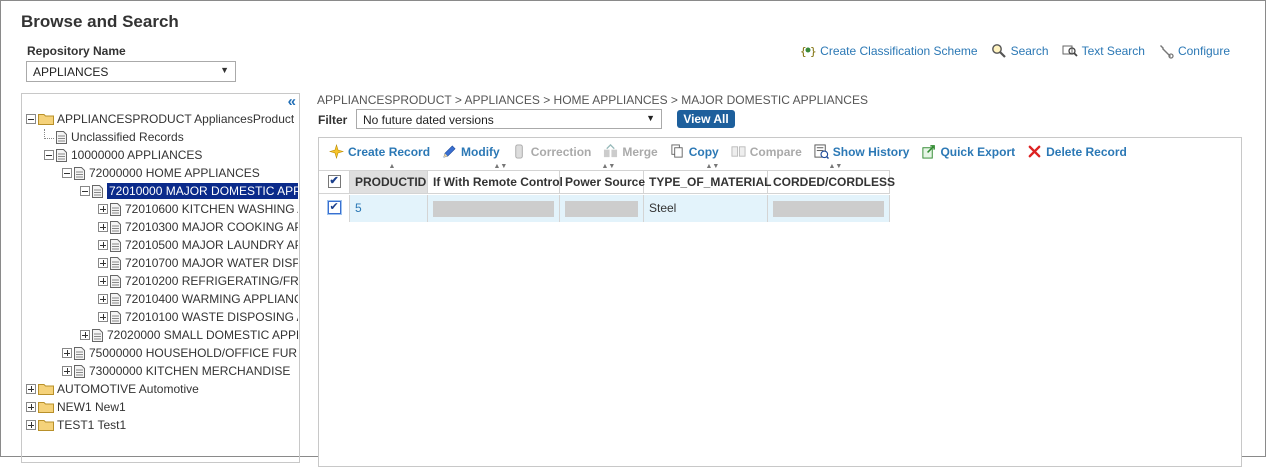 The width and height of the screenshot is (1266, 467). Describe the element at coordinates (929, 152) in the screenshot. I see `export-icon` at that location.